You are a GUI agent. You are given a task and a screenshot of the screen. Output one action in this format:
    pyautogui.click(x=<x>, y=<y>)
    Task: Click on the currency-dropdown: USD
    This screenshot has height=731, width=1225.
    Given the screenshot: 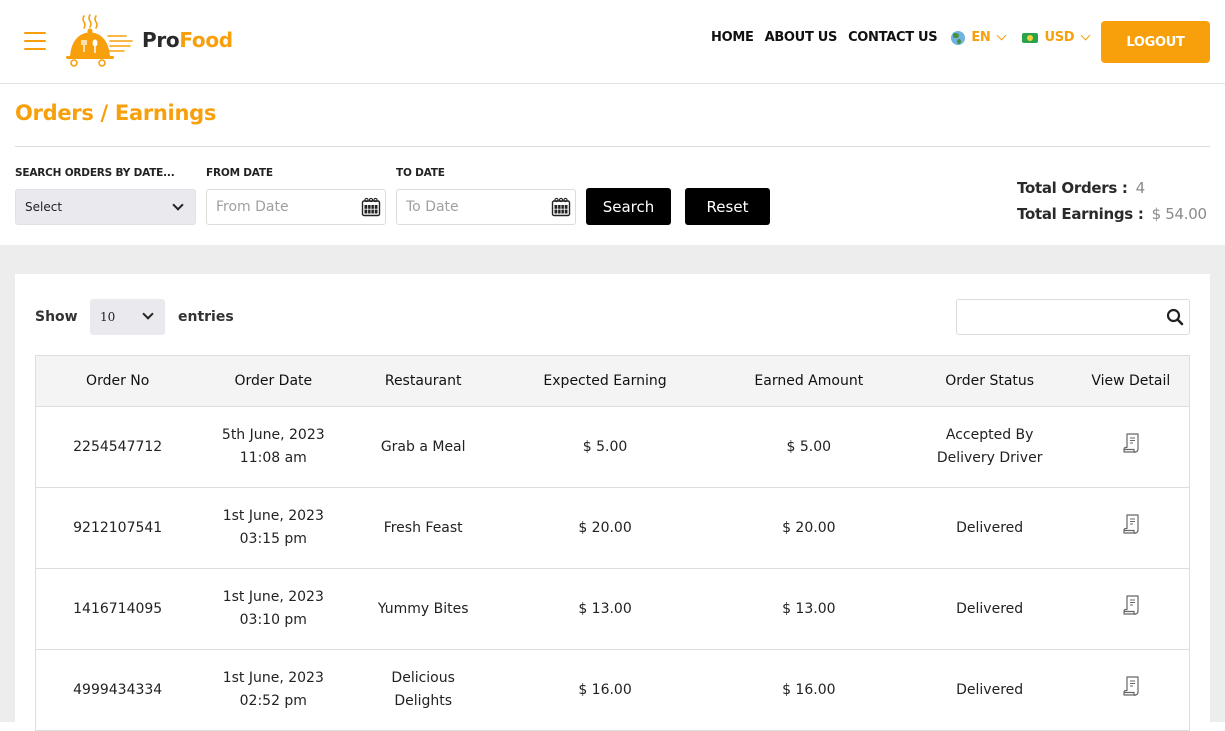 What is the action you would take?
    pyautogui.click(x=1056, y=37)
    